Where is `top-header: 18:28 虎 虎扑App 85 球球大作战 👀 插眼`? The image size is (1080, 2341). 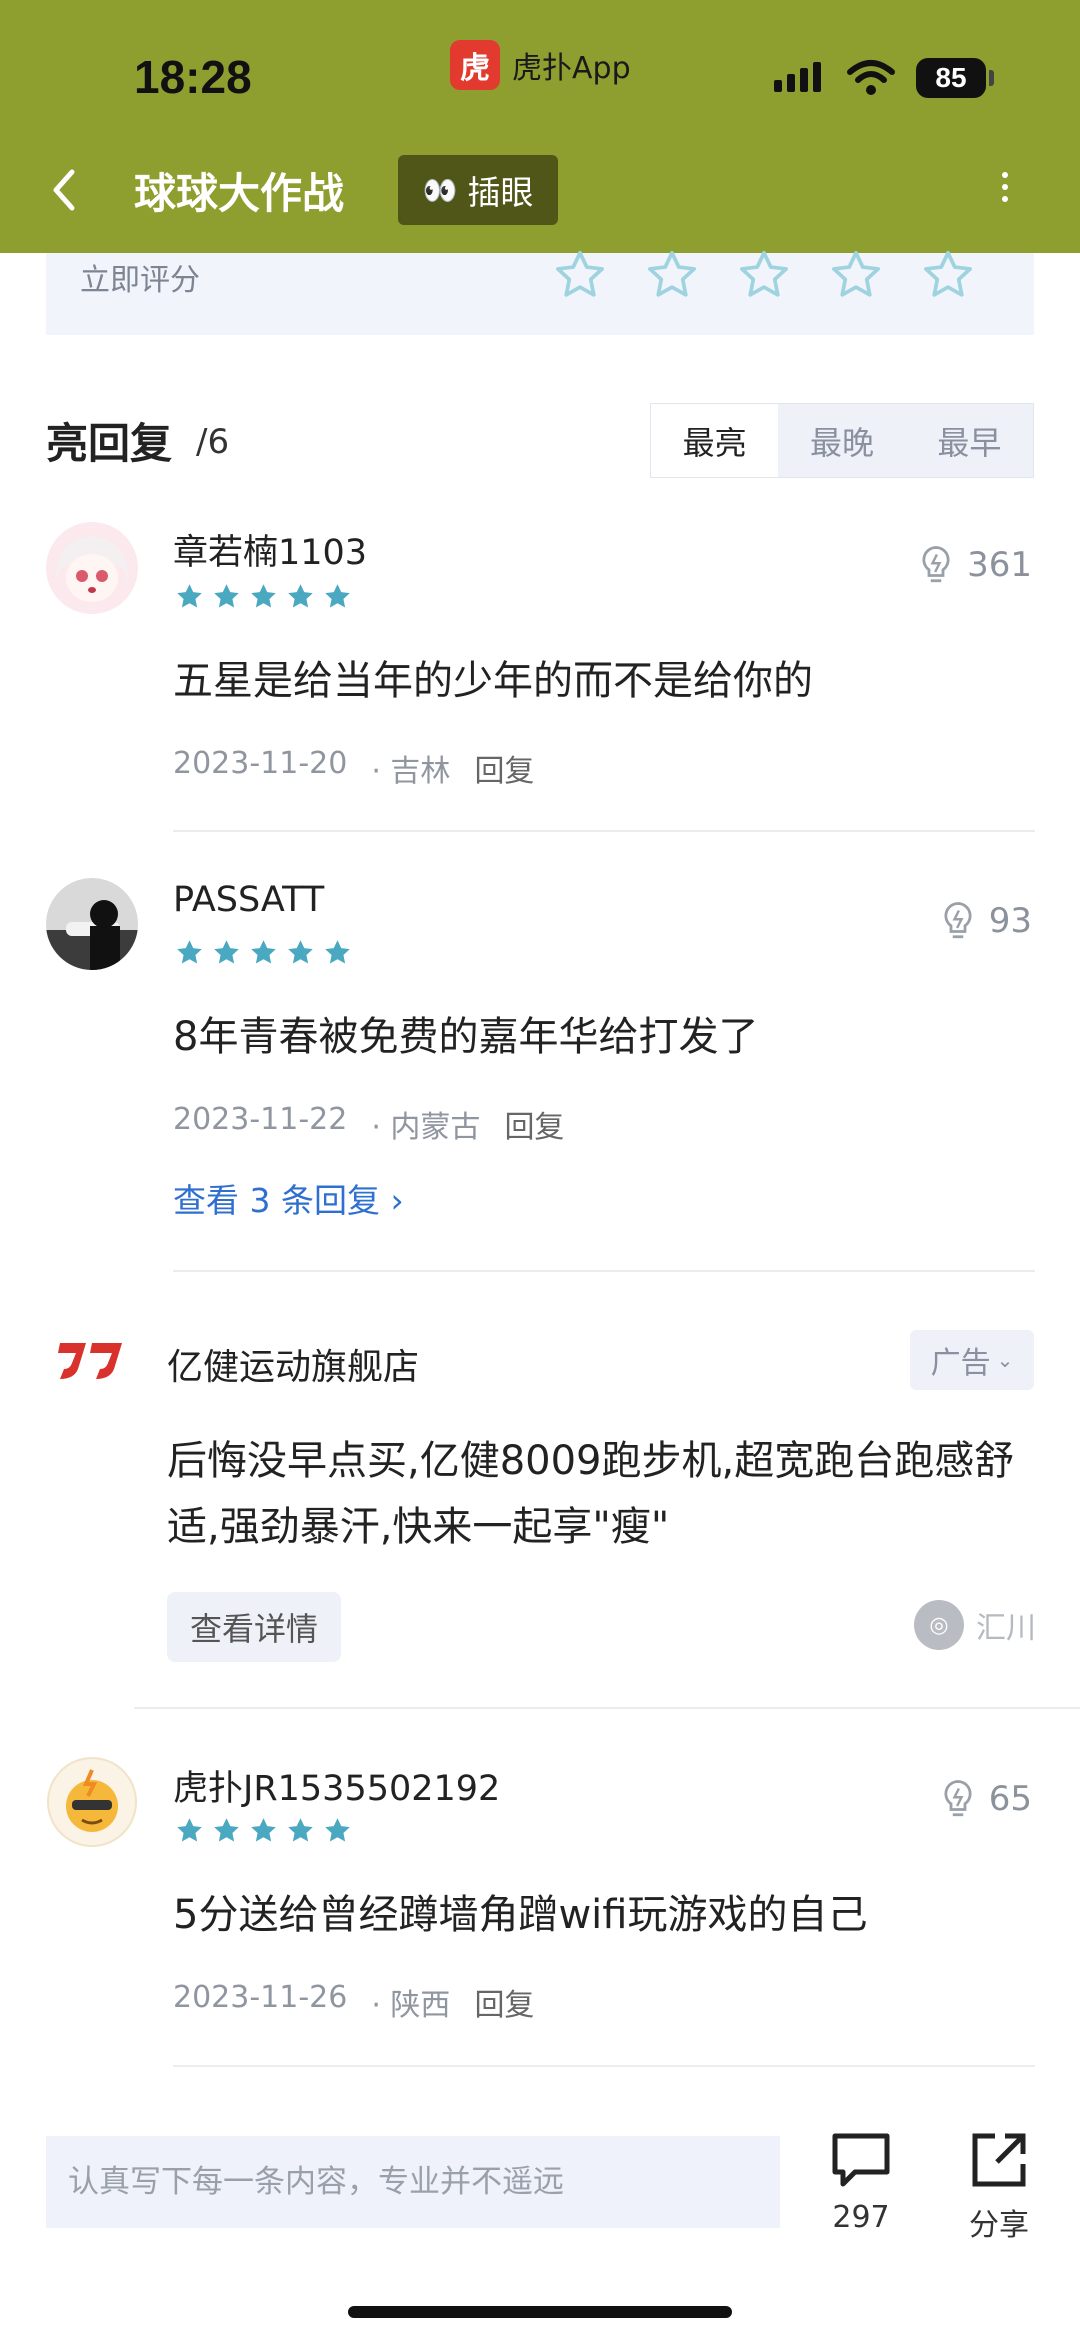
top-header: 18:28 虎 虎扑App 85 球球大作战 👀 插眼 is located at coordinates (540, 126).